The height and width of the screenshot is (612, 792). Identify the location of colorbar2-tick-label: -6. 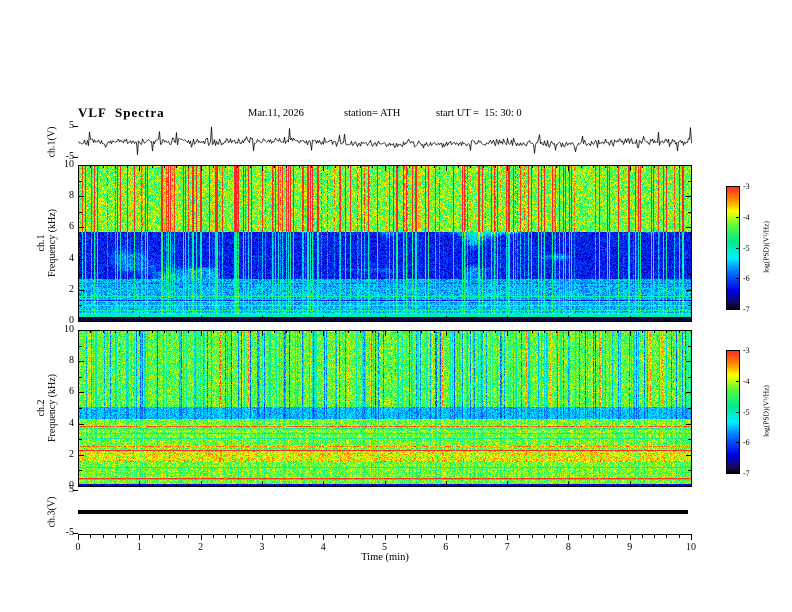
(746, 443).